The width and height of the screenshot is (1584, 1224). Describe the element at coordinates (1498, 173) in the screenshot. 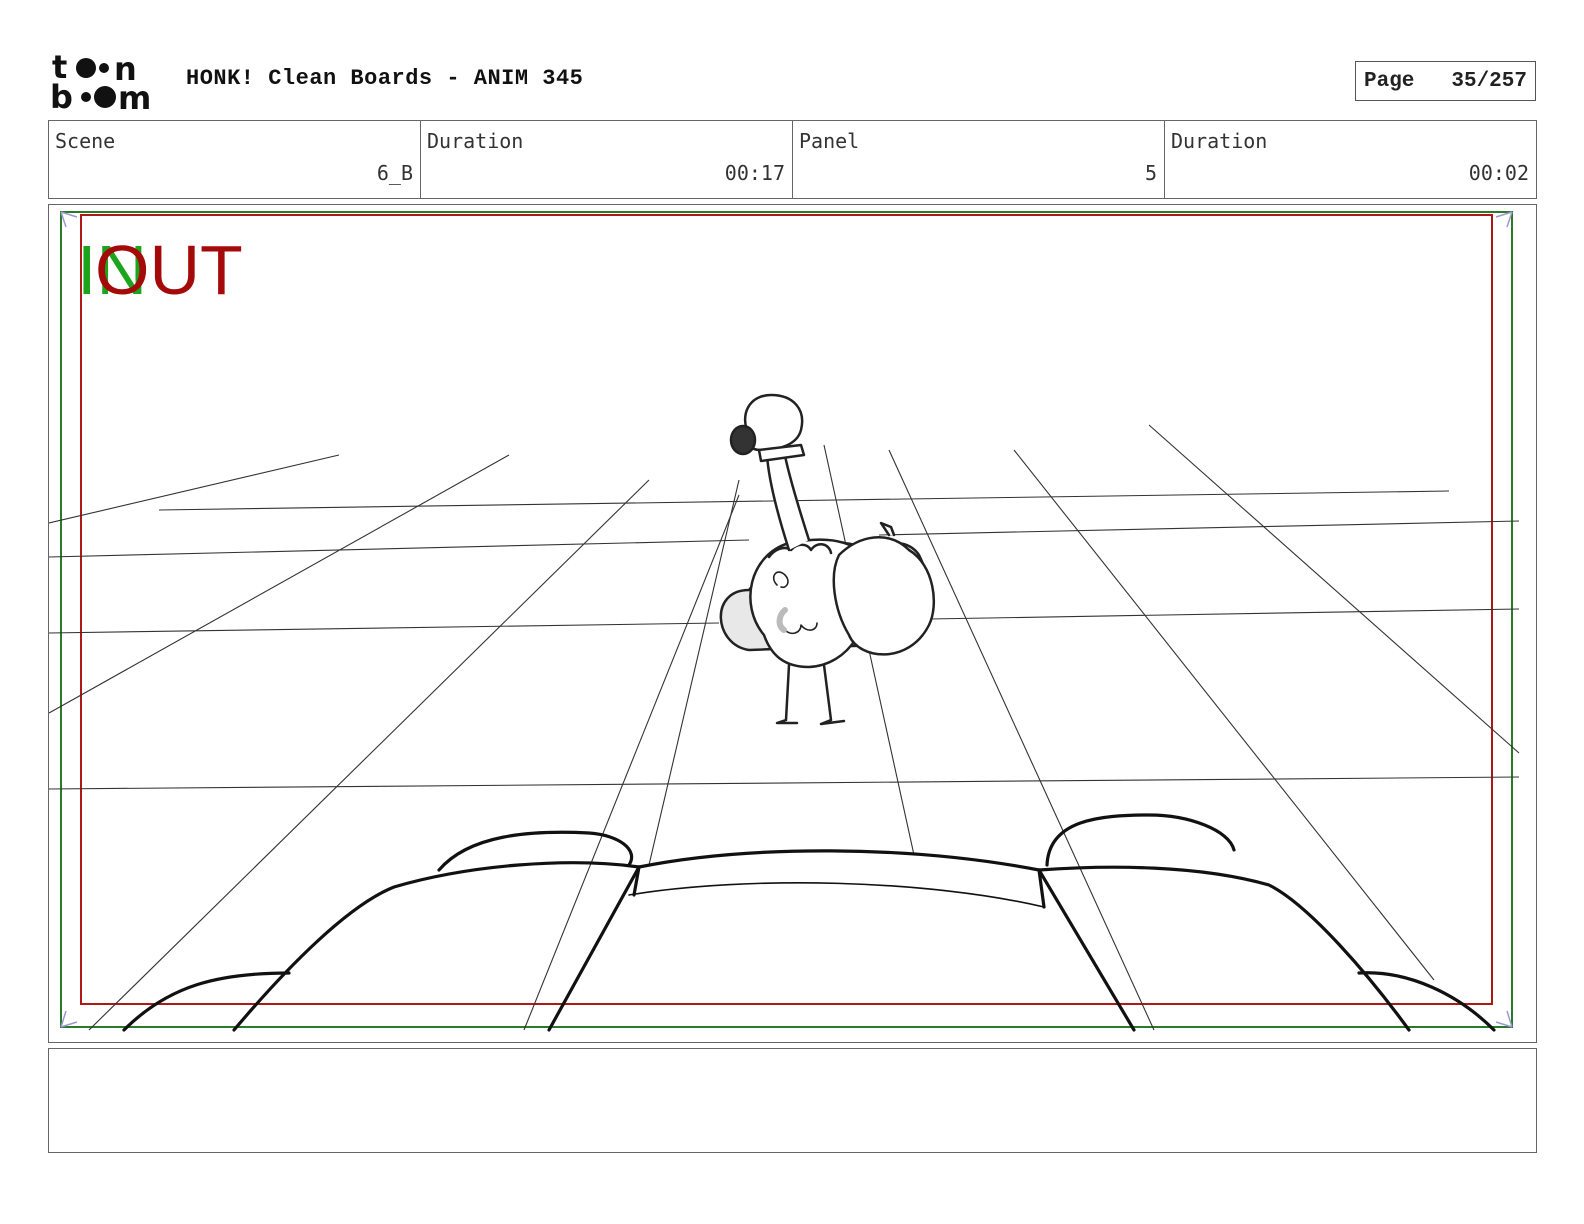

I see `panel-duration-value: 00:02` at that location.